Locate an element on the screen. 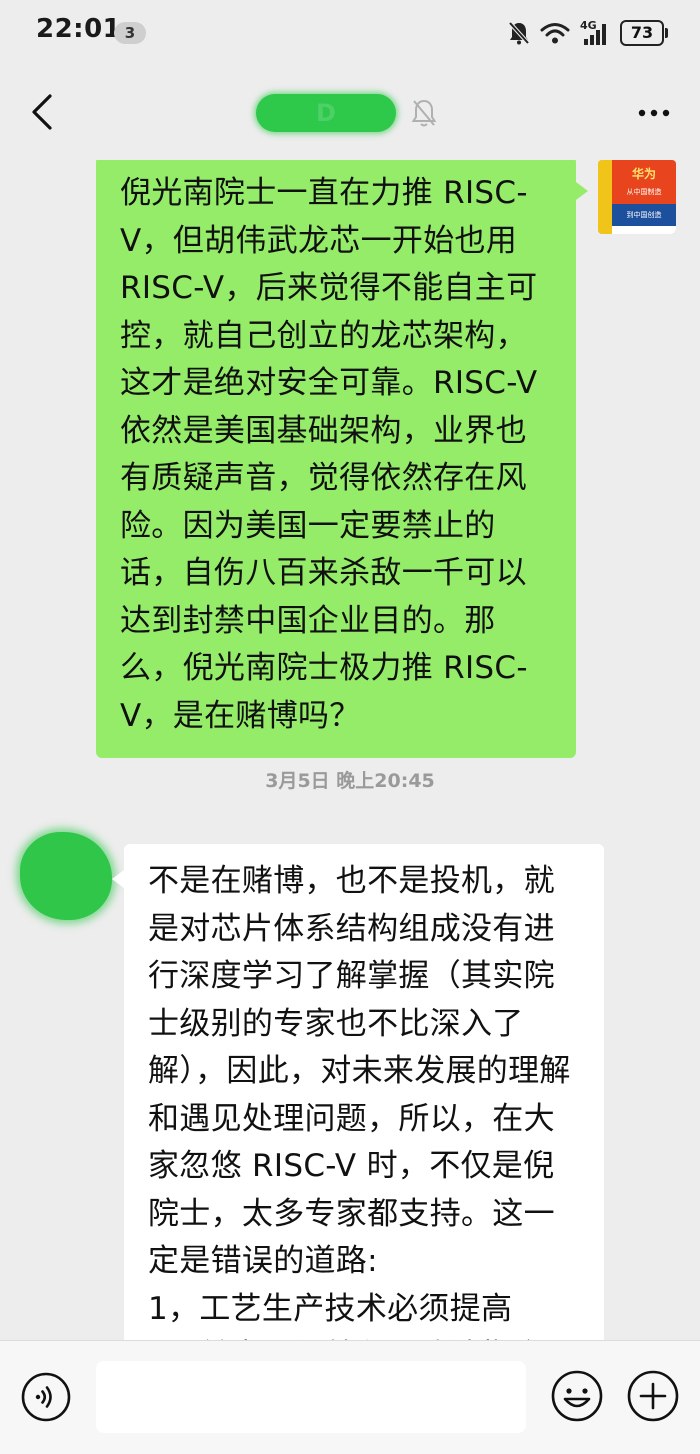 The image size is (700, 1454). input-bar is located at coordinates (350, 1397).